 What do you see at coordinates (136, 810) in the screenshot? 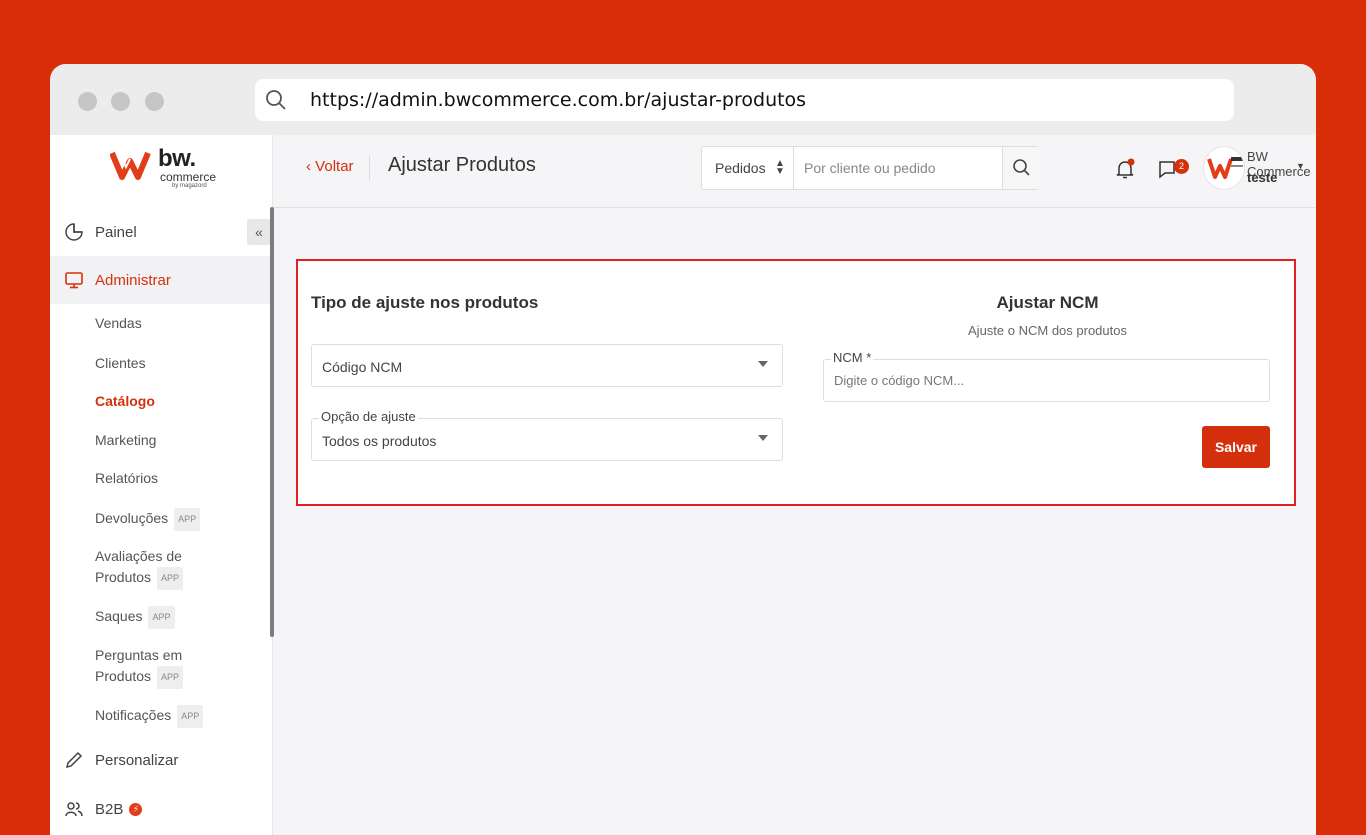
I see `lightning-icon: ⚡` at bounding box center [136, 810].